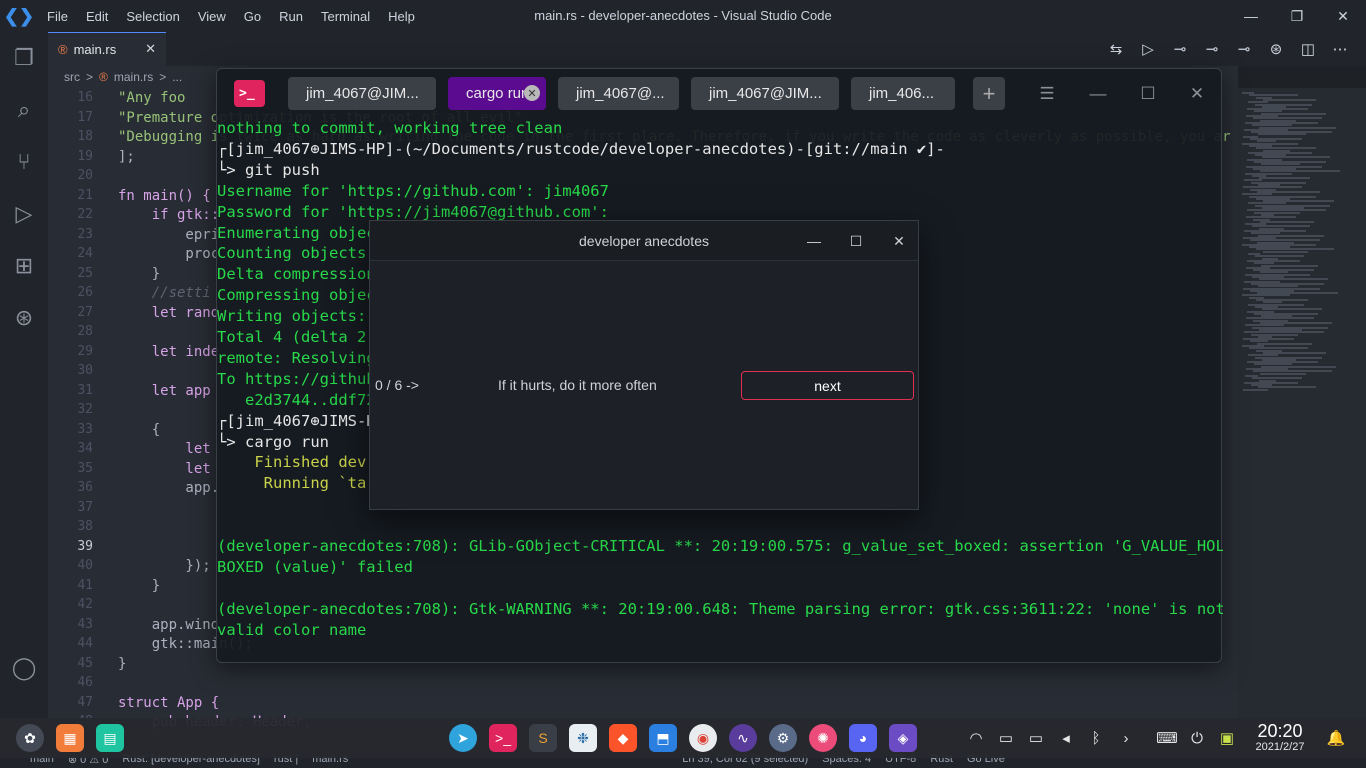  What do you see at coordinates (1116, 49) in the screenshot?
I see `open-changes-icon: ⇆` at bounding box center [1116, 49].